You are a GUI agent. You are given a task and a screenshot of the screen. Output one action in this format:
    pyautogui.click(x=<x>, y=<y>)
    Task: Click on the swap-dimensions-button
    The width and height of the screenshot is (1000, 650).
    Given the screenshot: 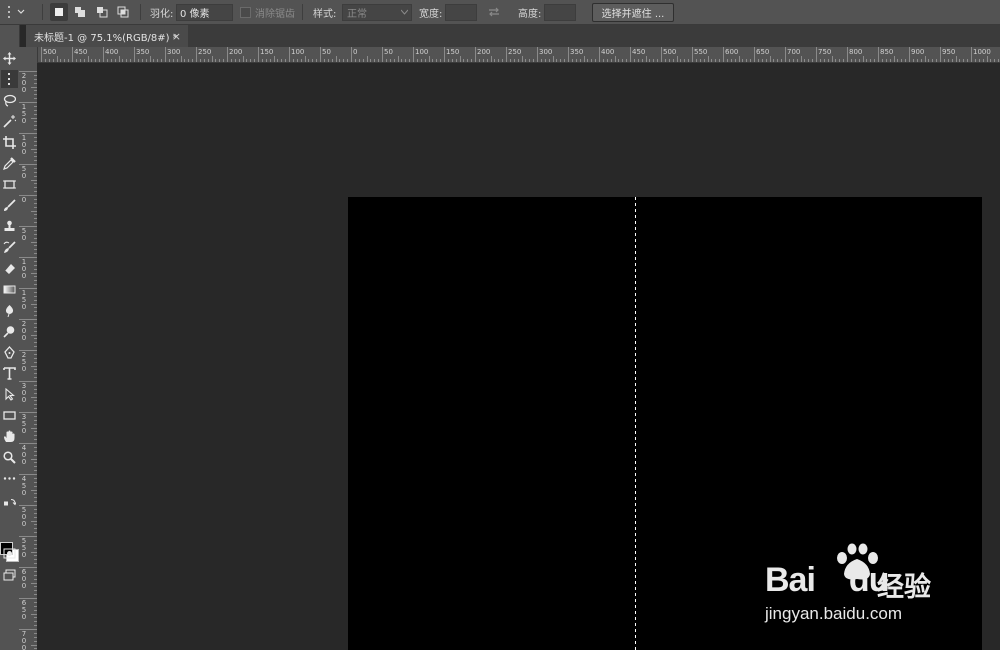 What is the action you would take?
    pyautogui.click(x=494, y=12)
    